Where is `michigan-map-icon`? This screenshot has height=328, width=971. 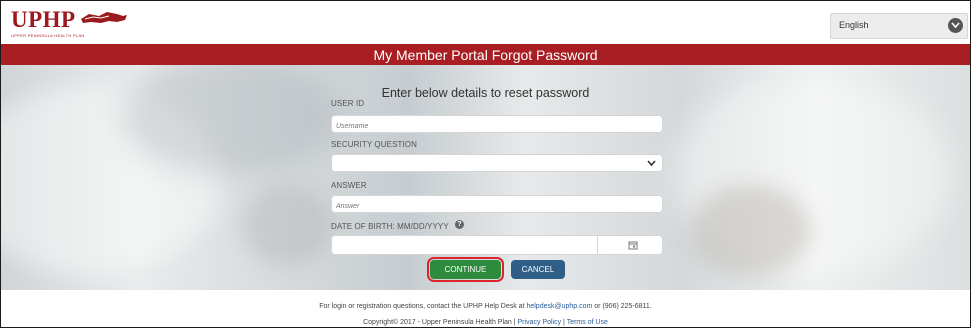 michigan-map-icon is located at coordinates (104, 17).